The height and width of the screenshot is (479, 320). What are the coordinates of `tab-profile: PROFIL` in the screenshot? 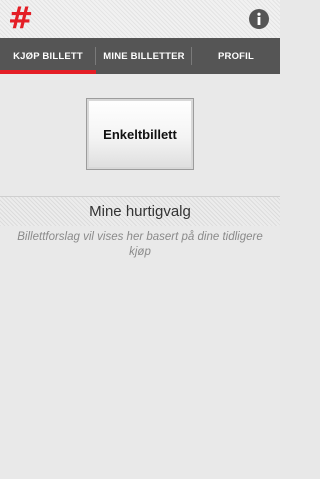 It's located at (236, 56).